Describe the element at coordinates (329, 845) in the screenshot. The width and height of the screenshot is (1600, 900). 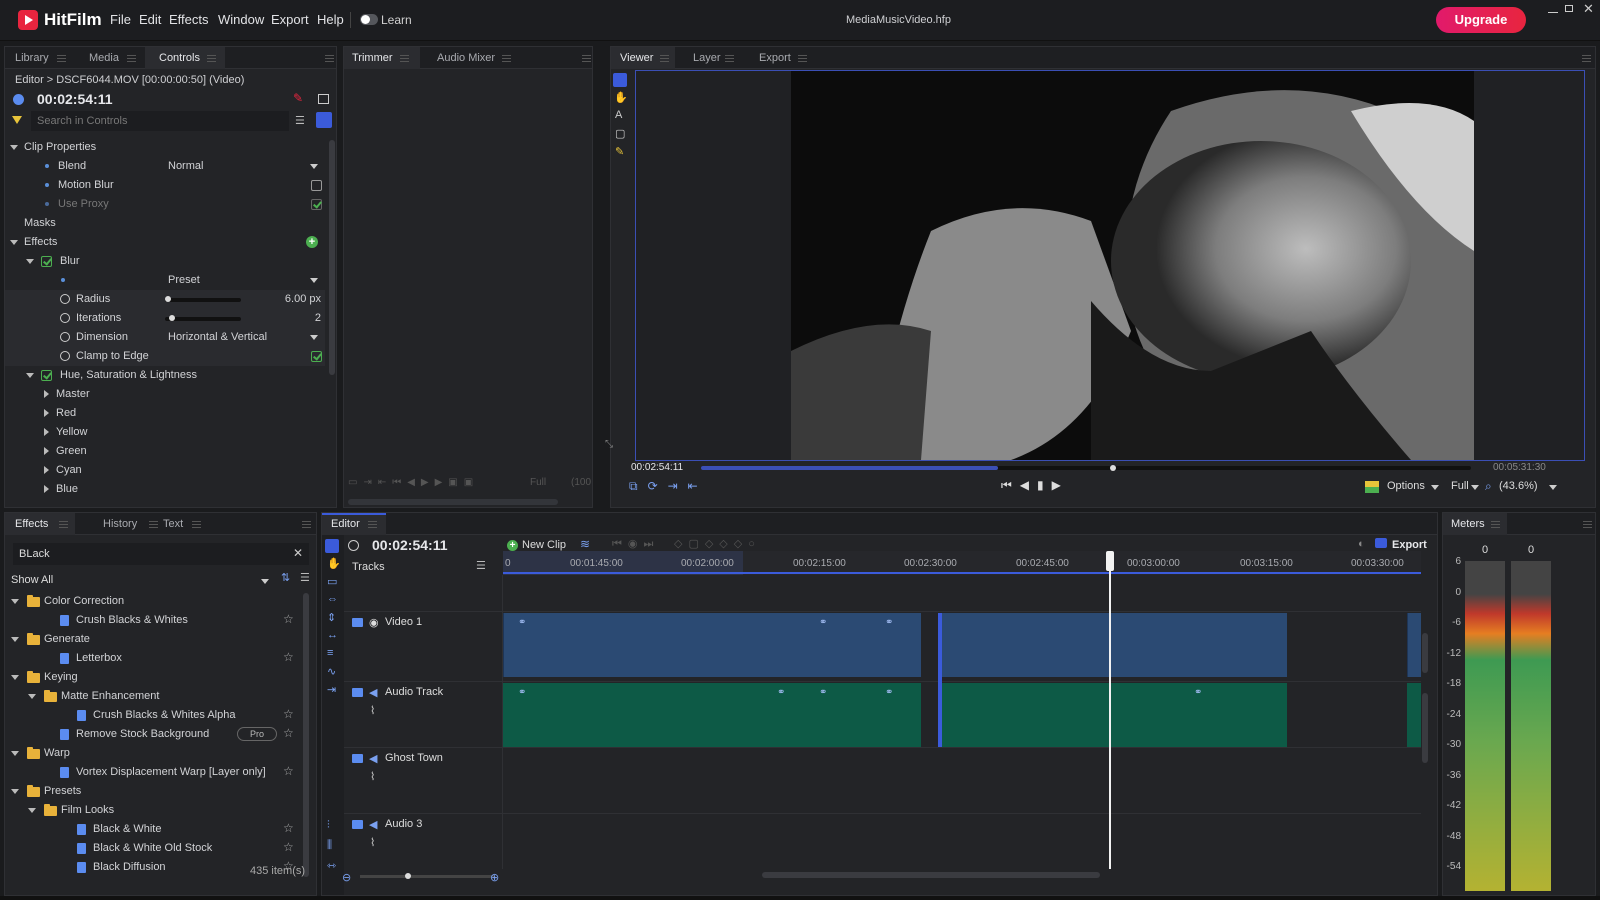
I see `levels-icon: ⫼` at that location.